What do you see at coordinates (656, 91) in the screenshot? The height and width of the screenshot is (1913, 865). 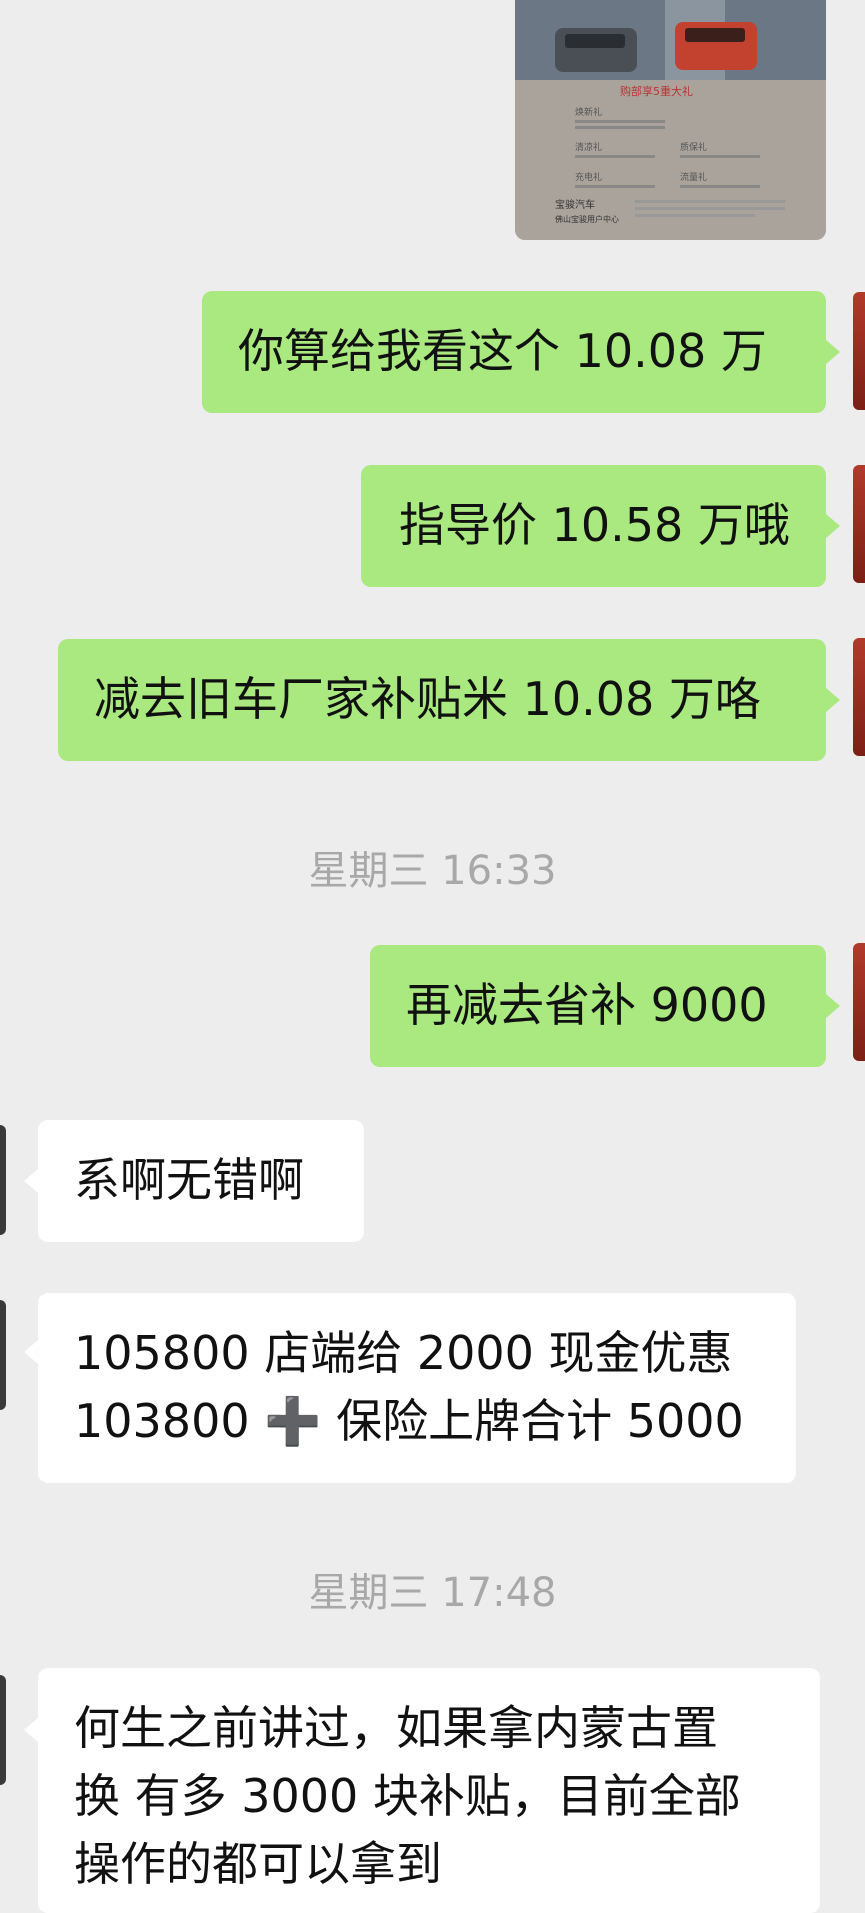 I see `flyer-title: 购部享5重大礼` at bounding box center [656, 91].